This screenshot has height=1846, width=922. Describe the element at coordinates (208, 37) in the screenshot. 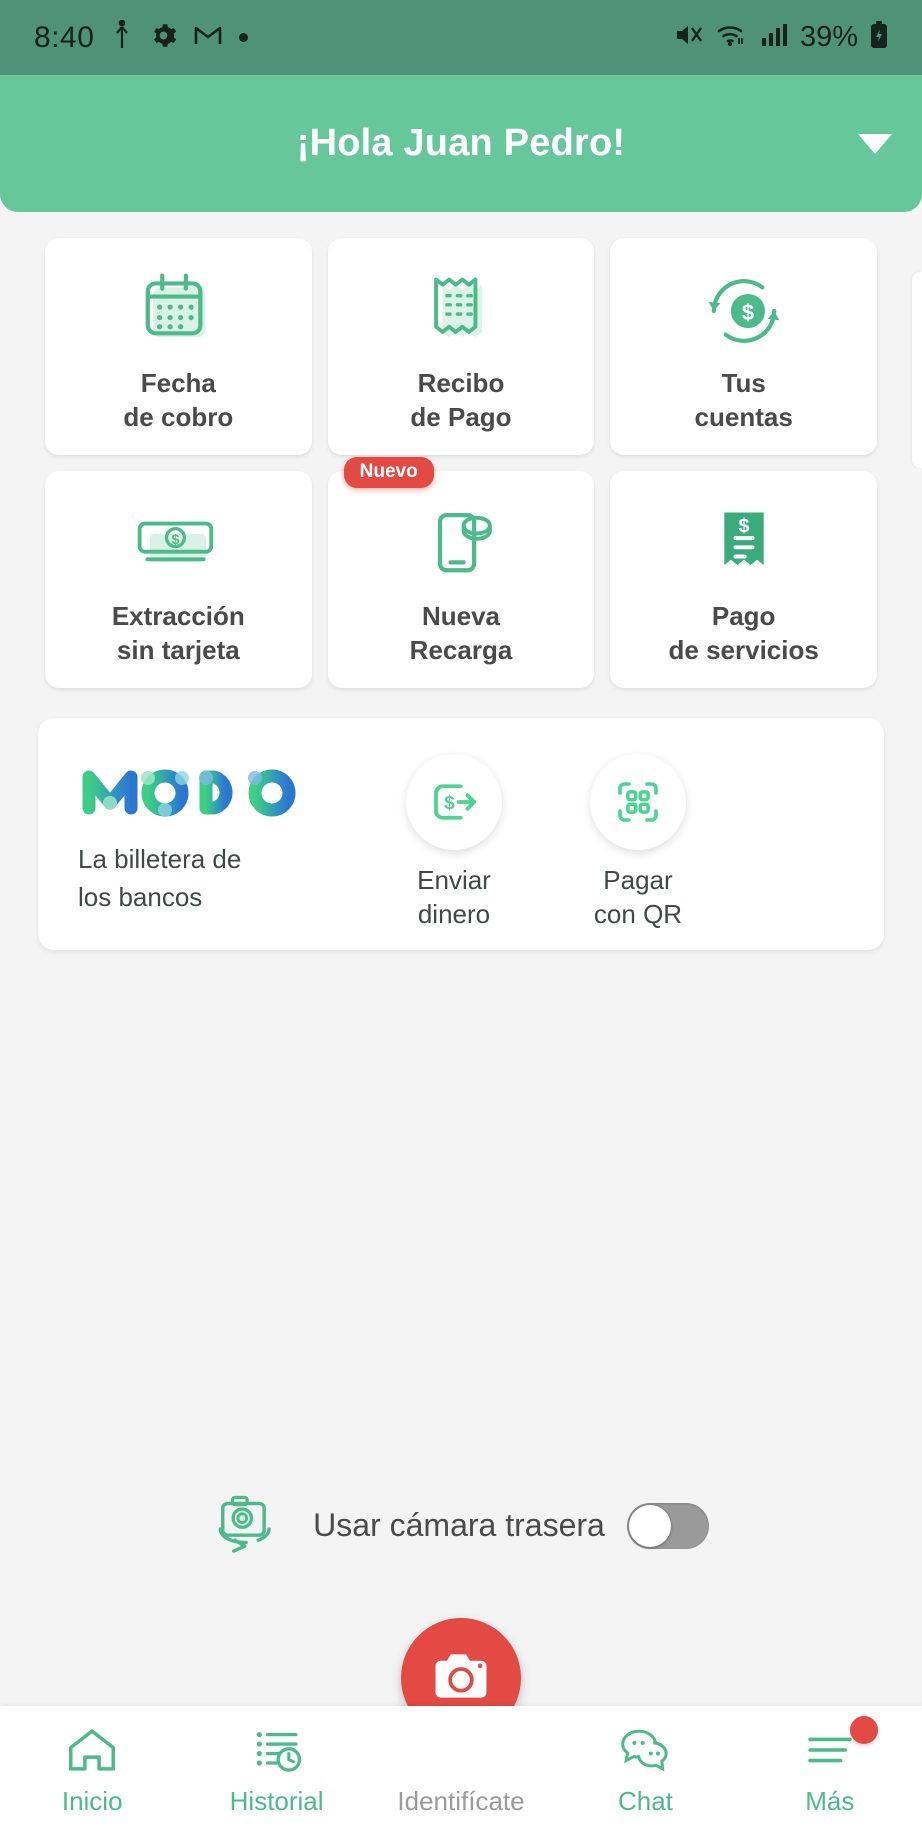

I see `gmail-icon` at that location.